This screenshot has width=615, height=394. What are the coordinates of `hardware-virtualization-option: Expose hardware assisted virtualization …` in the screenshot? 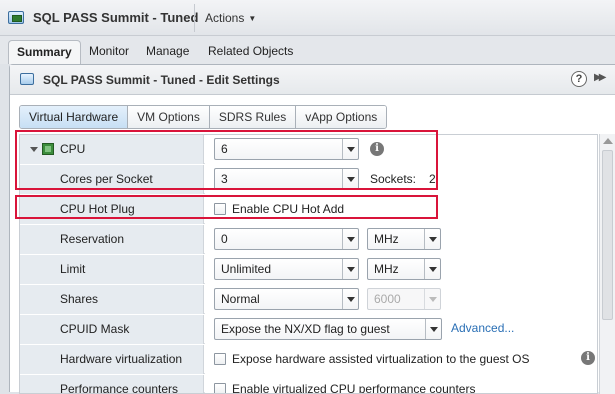 It's located at (381, 359).